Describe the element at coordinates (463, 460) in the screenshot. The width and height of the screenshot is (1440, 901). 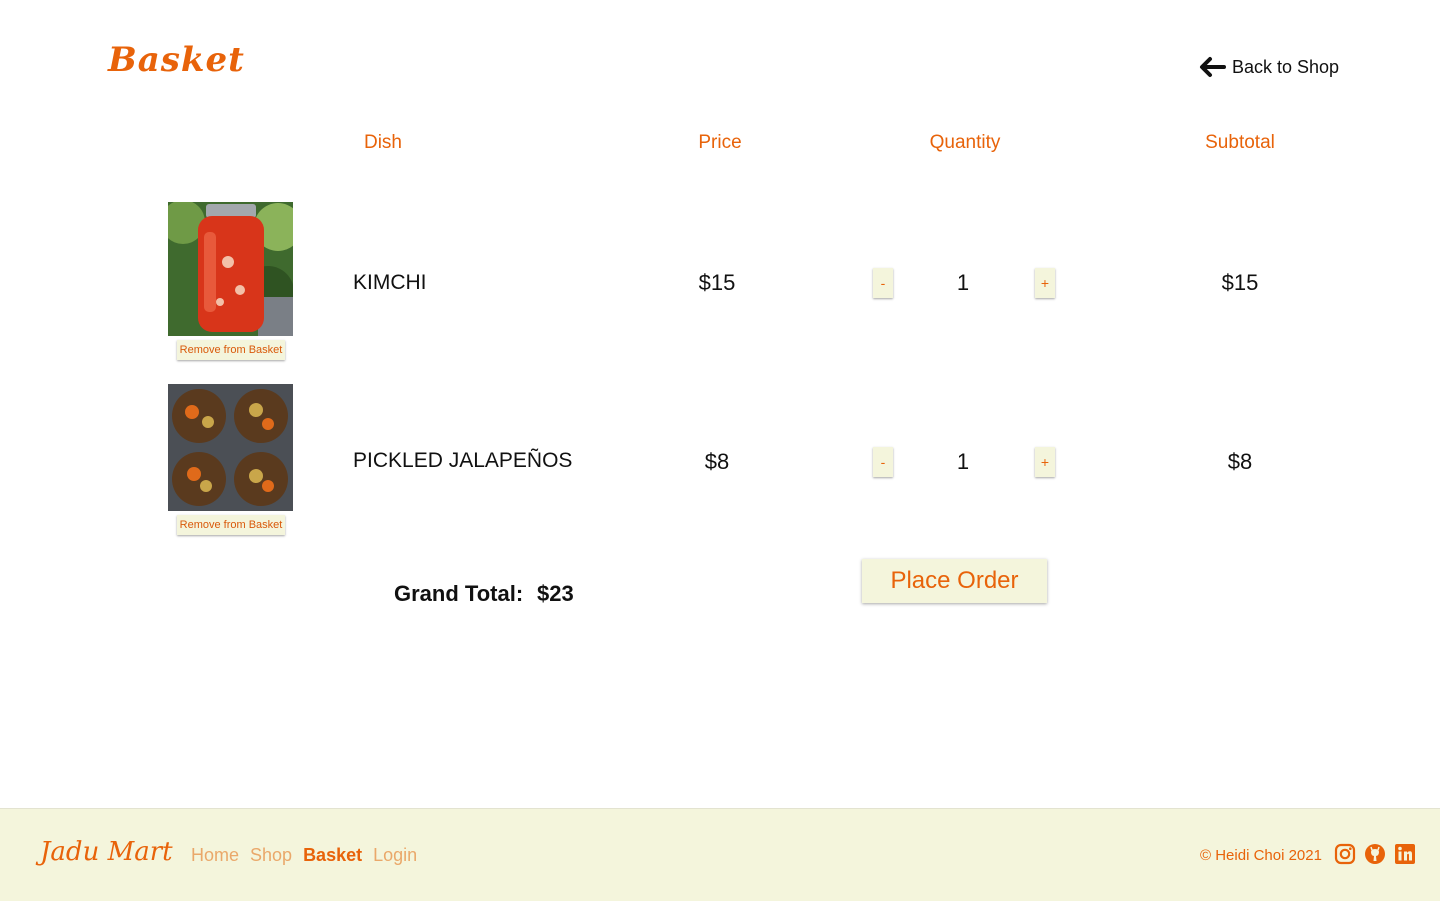
I see `dish-name: PICKLED JALAPEÑOS` at that location.